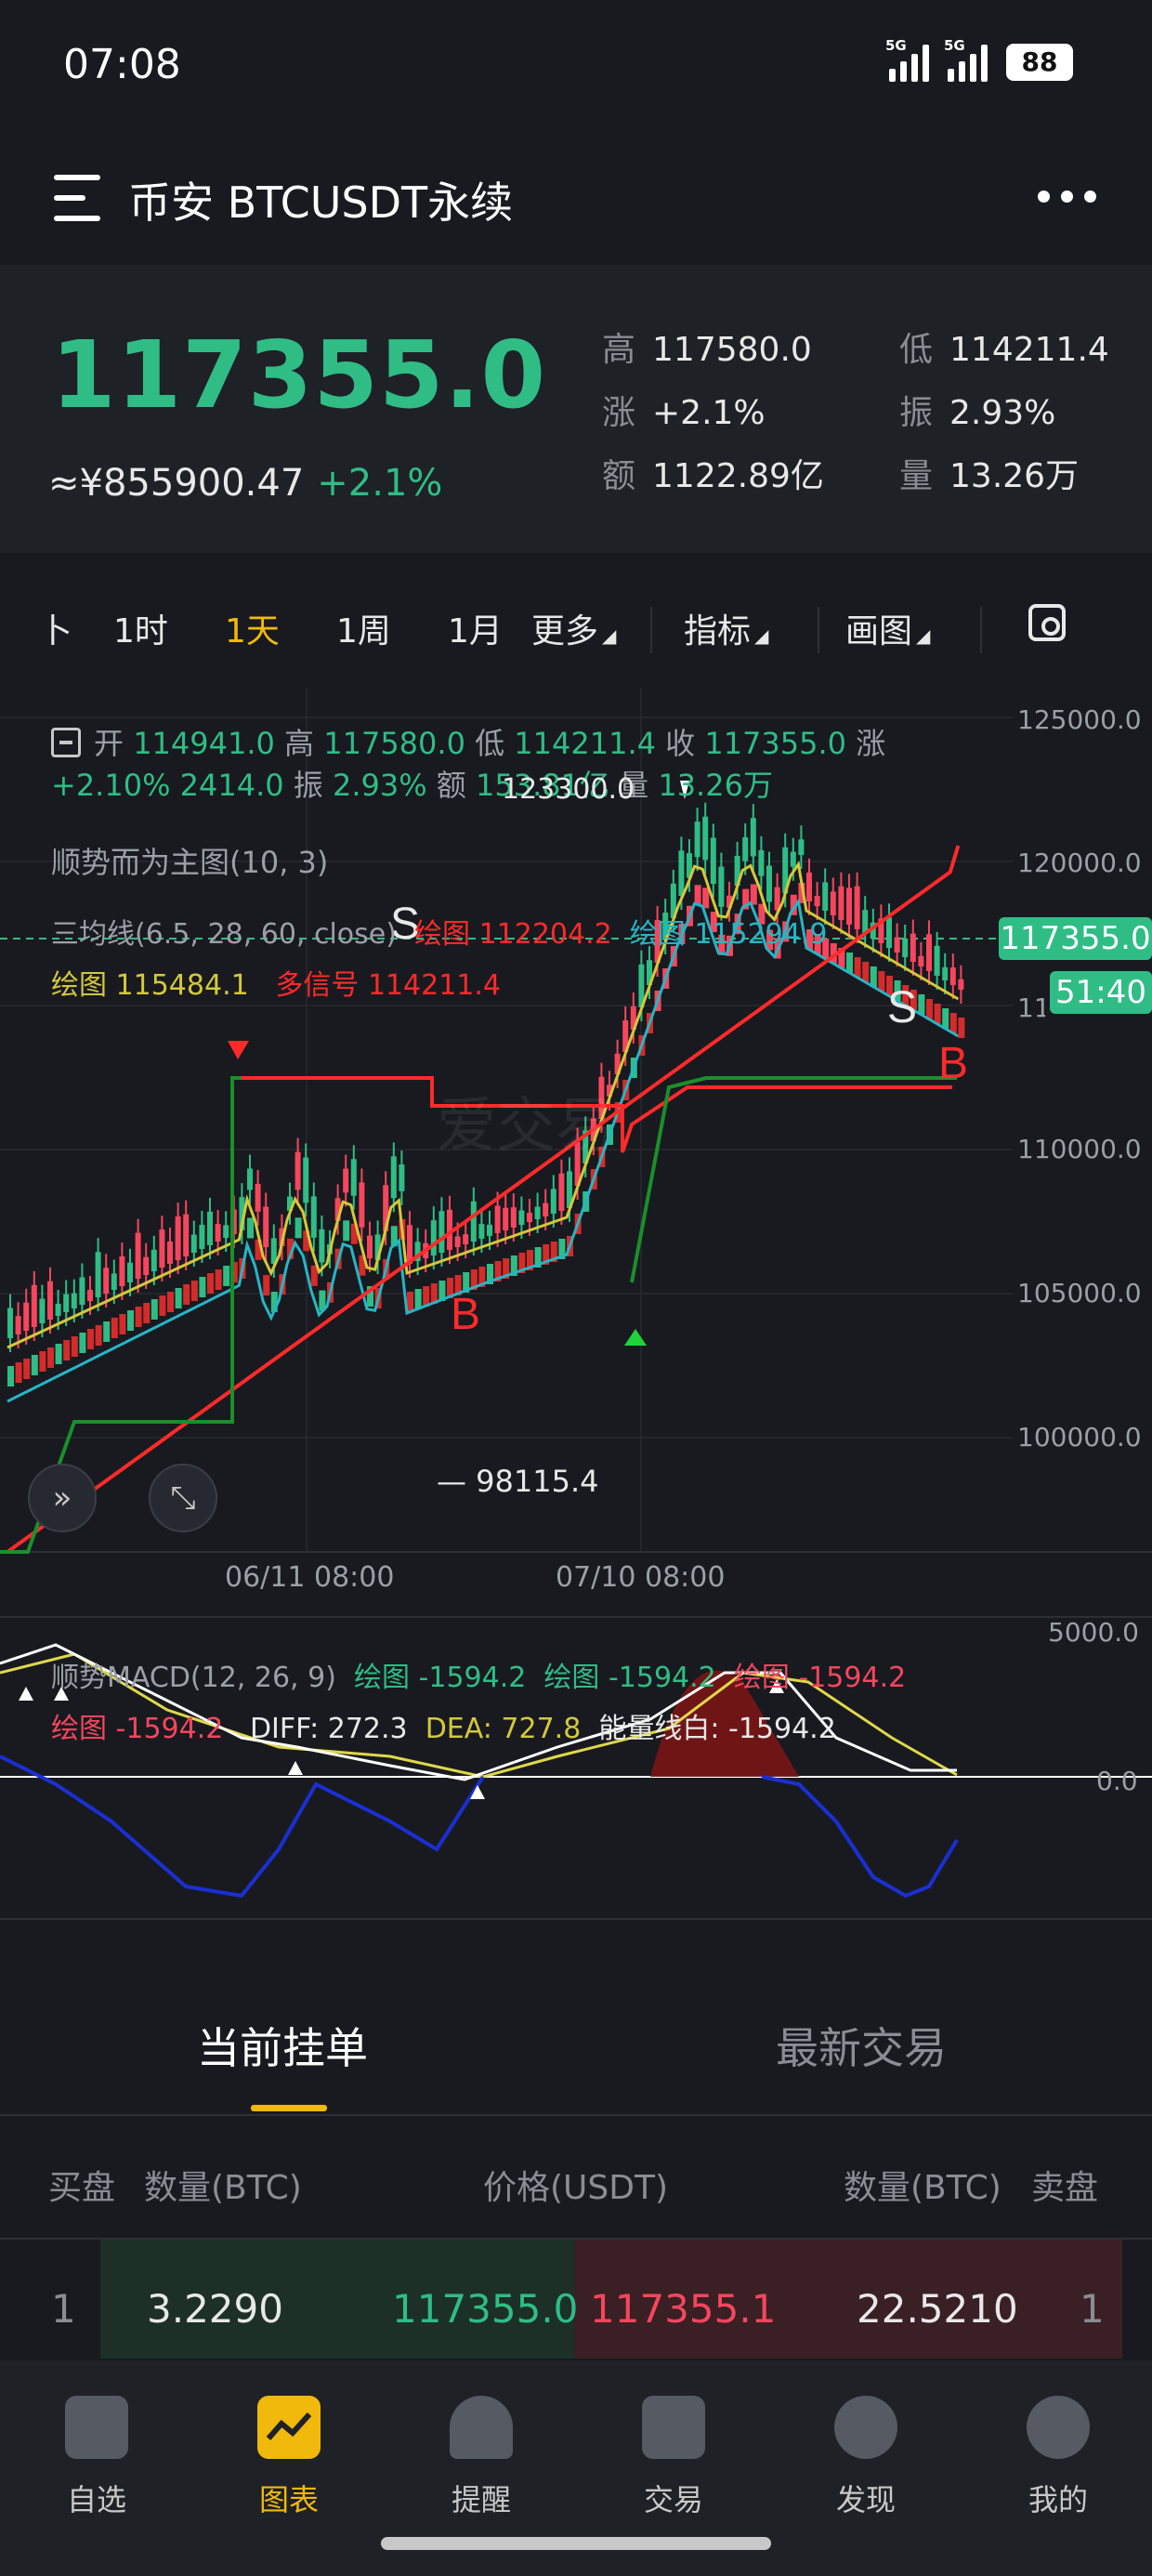  I want to click on home-indicator, so click(576, 2543).